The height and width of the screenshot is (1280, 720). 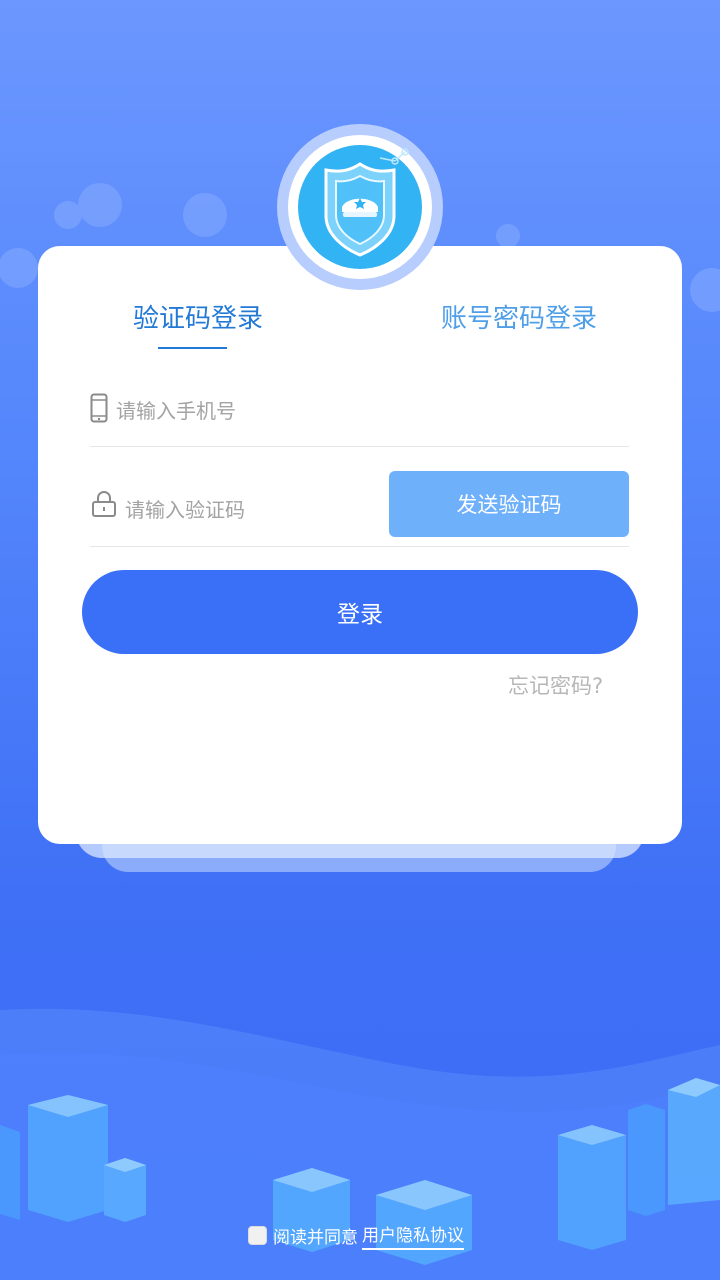 What do you see at coordinates (360, 612) in the screenshot?
I see `login-button: 登录` at bounding box center [360, 612].